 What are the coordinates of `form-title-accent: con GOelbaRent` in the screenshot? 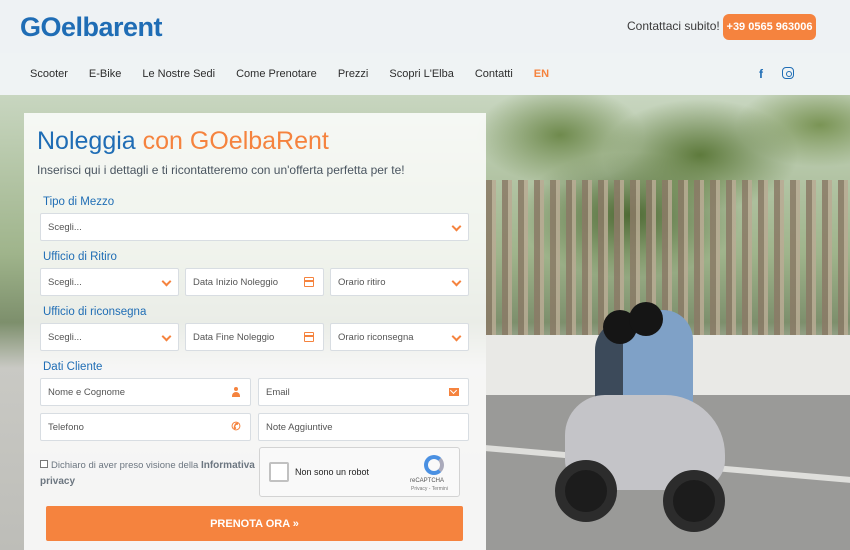 It's located at (235, 141).